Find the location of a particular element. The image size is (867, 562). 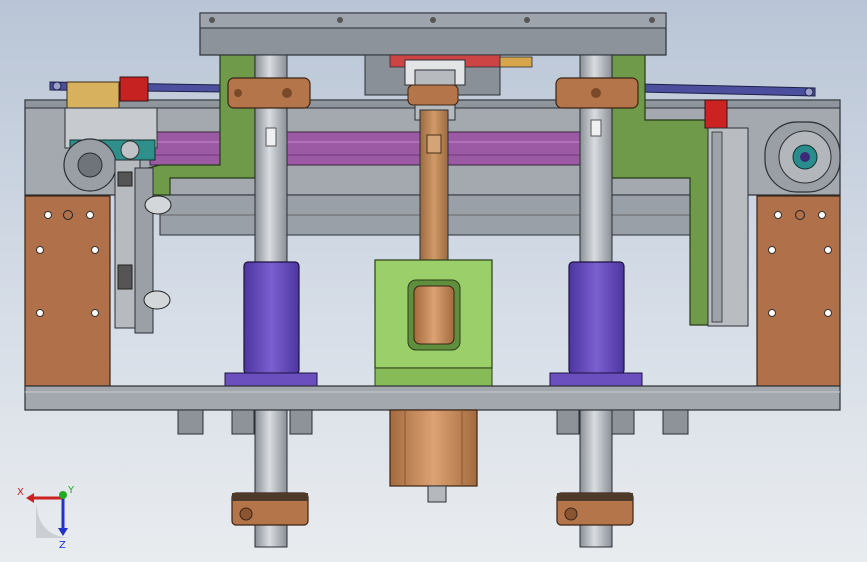

air-cylinder-bottom is located at coordinates (433, 456).